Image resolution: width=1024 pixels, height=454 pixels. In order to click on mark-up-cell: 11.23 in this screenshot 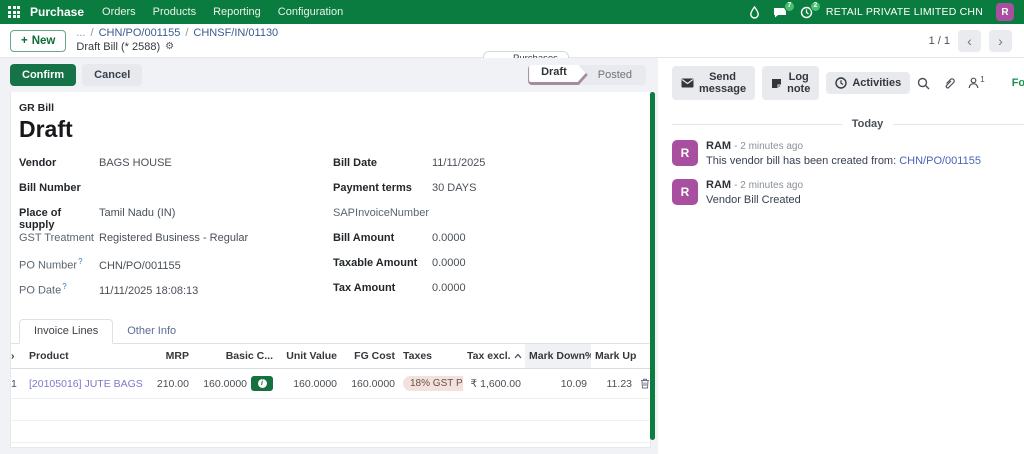, I will do `click(613, 383)`.